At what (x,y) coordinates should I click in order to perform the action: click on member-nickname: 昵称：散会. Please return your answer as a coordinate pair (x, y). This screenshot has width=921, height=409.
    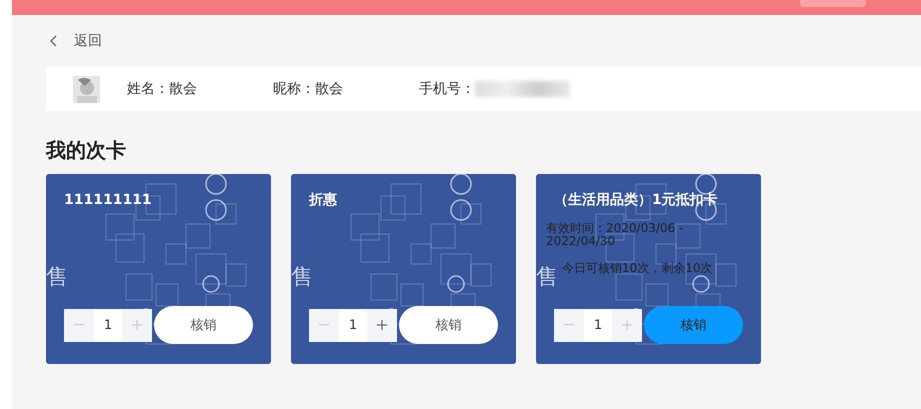
    Looking at the image, I should click on (308, 89).